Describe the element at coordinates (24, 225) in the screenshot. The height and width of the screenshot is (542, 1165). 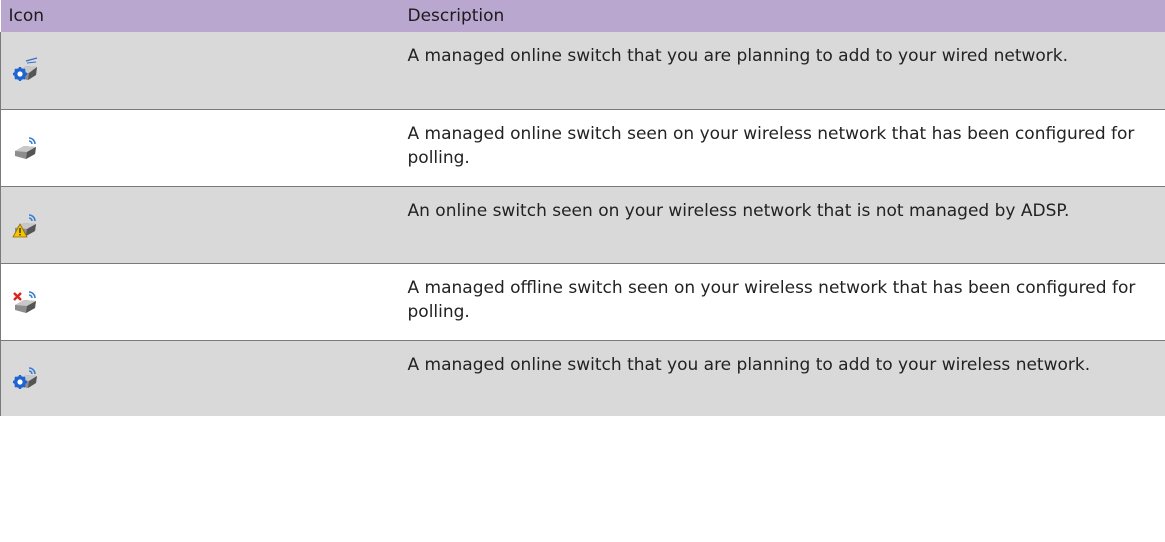
I see `unmanaged-switch-warning-icon` at that location.